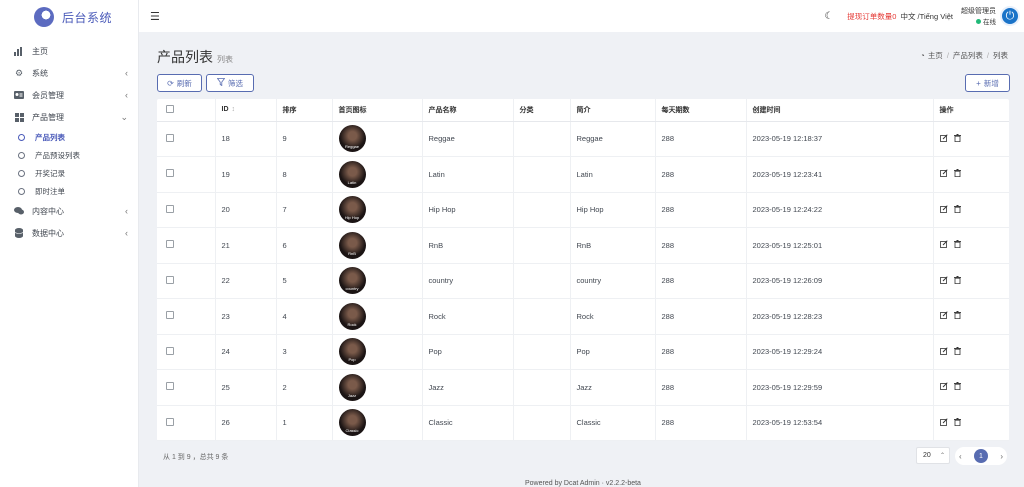  What do you see at coordinates (234, 109) in the screenshot?
I see `sort-icon: ↕` at bounding box center [234, 109].